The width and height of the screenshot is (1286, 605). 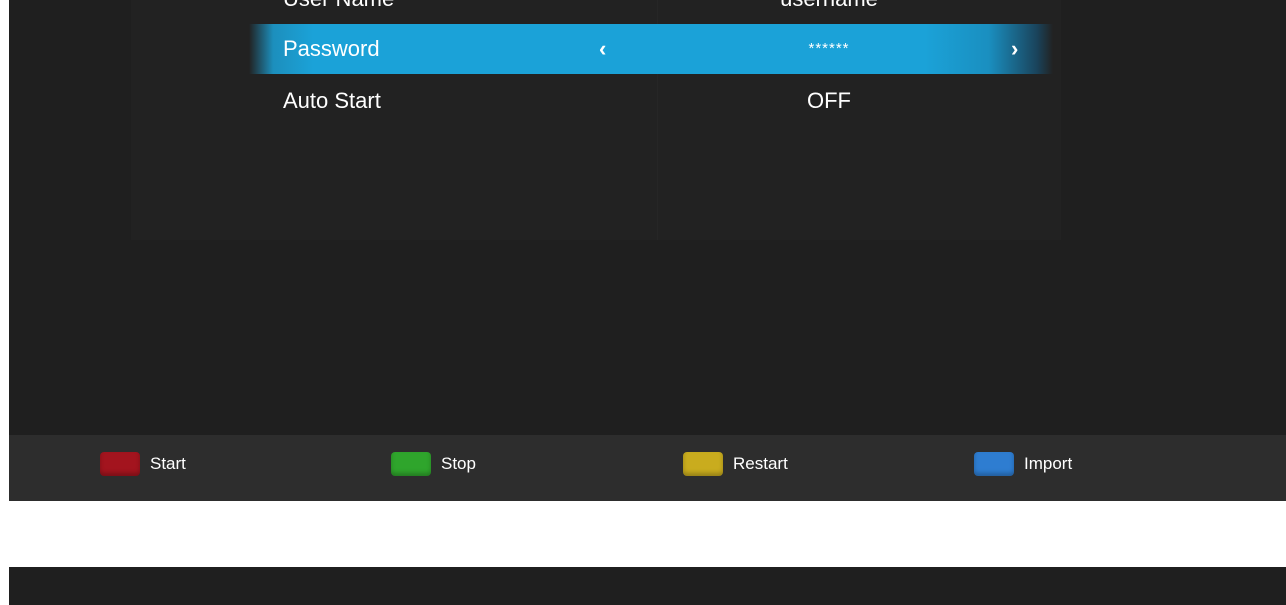 What do you see at coordinates (332, 100) in the screenshot?
I see `setting-label: Auto Start` at bounding box center [332, 100].